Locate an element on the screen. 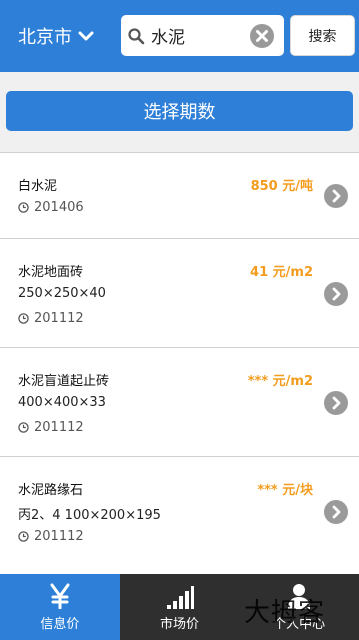 The width and height of the screenshot is (359, 640). item-date: 201406 is located at coordinates (51, 207).